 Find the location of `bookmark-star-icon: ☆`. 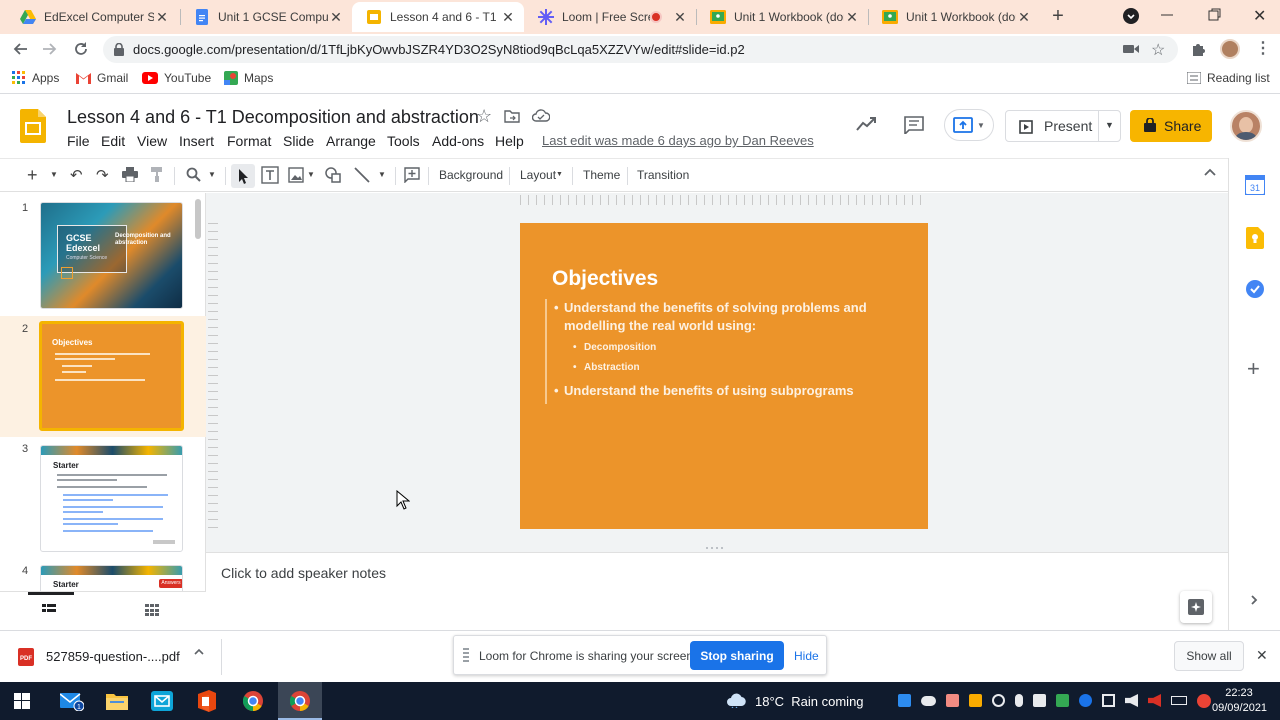

bookmark-star-icon: ☆ is located at coordinates (1158, 50).